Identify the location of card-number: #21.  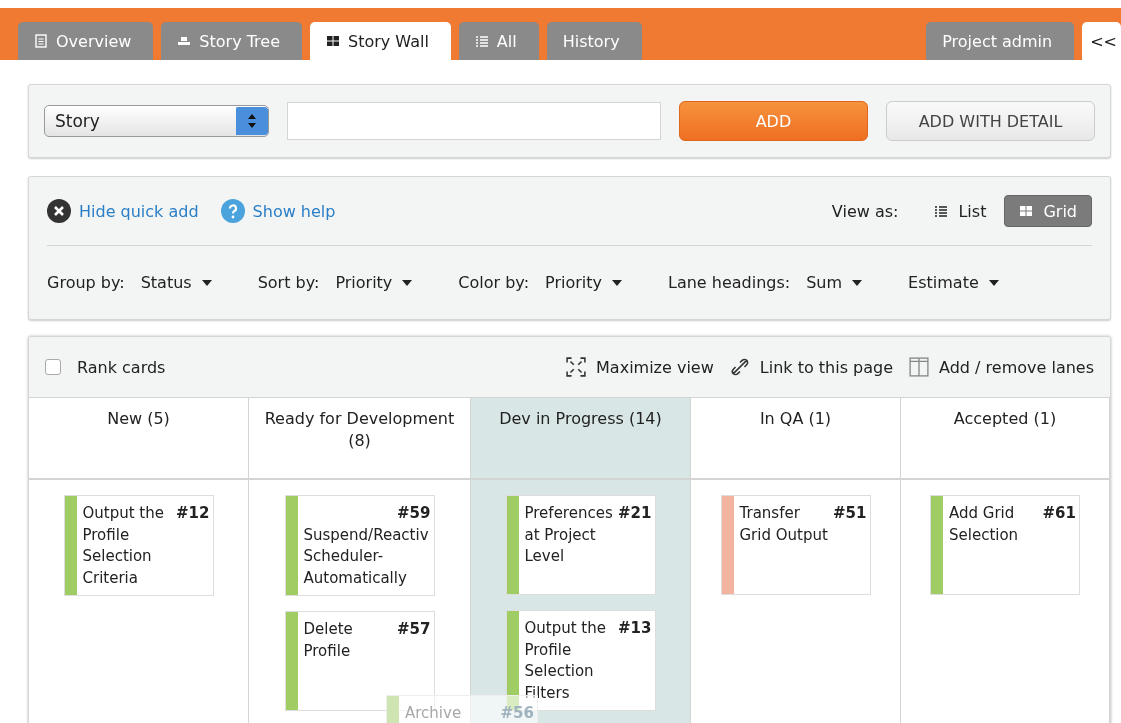
(635, 513).